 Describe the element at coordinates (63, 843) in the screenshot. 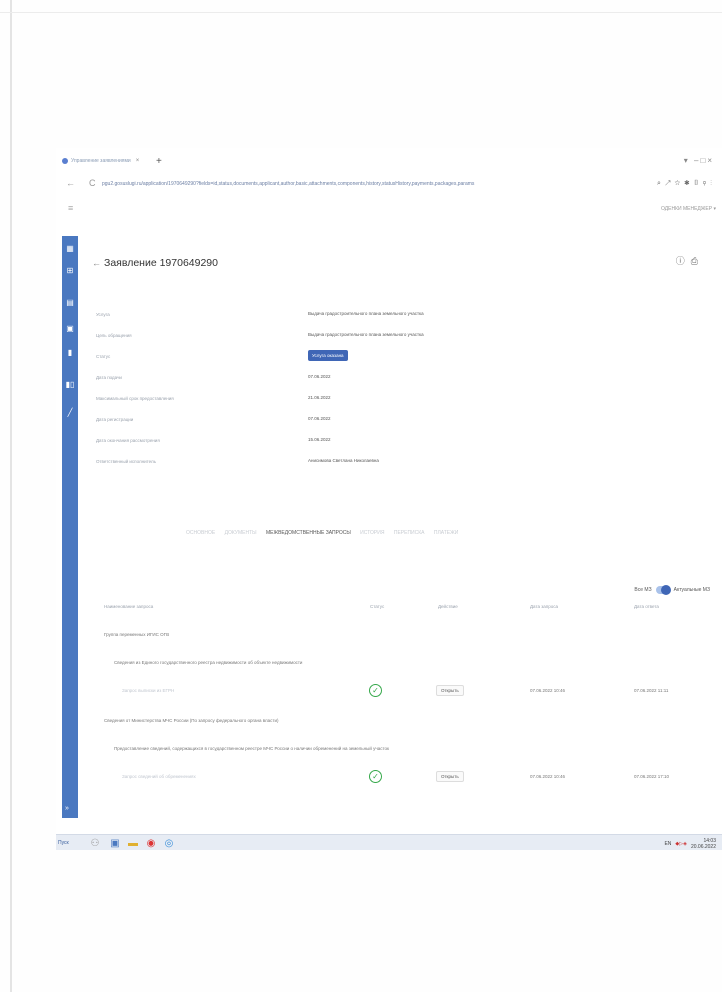

I see `start-button: Пуск` at that location.